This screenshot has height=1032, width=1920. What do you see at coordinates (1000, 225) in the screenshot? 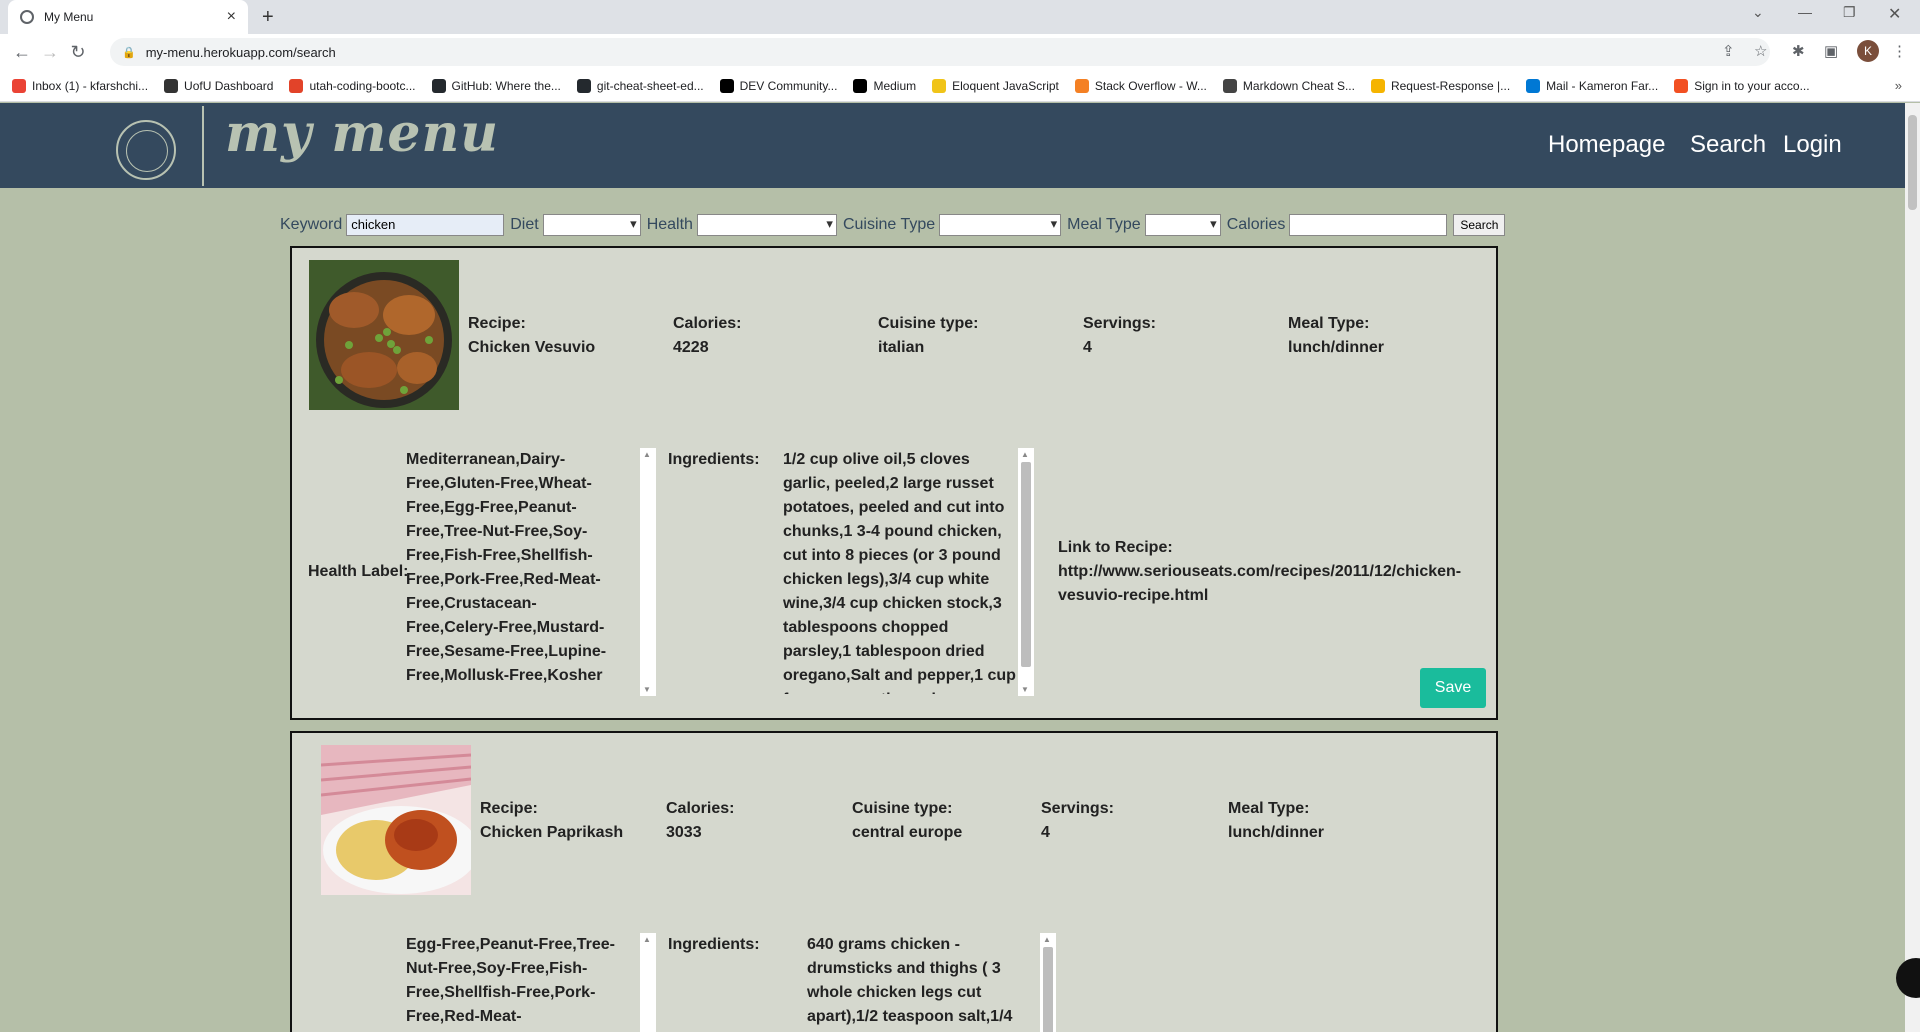
I see `cuisine-type-select` at bounding box center [1000, 225].